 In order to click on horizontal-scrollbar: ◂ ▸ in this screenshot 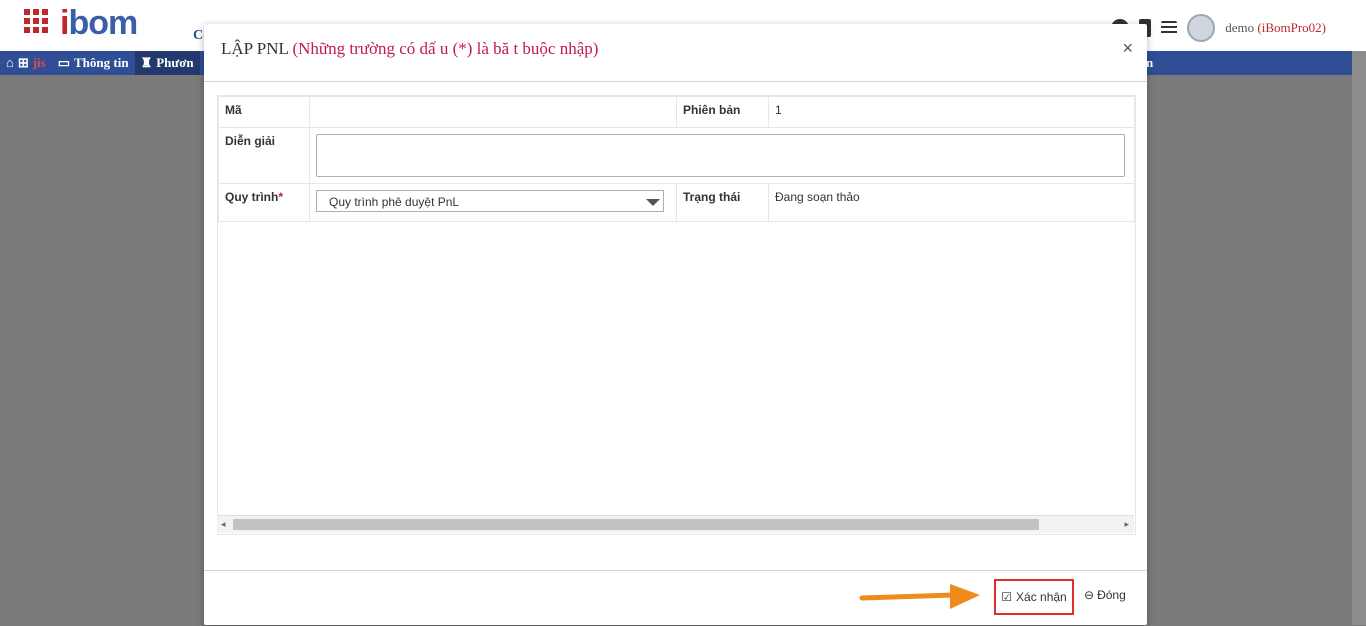, I will do `click(675, 524)`.